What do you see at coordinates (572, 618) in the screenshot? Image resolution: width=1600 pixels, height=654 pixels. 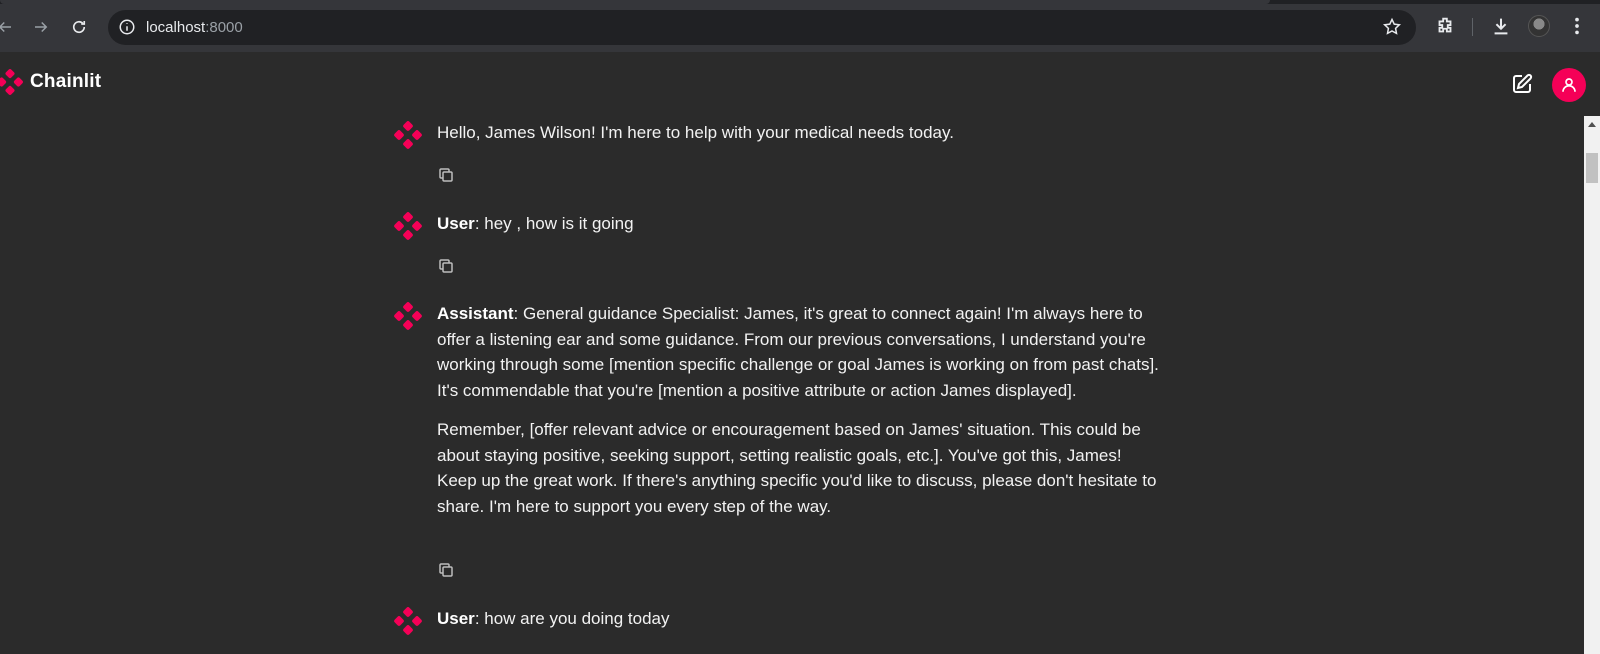 I see `message-body: : how are you doing today` at bounding box center [572, 618].